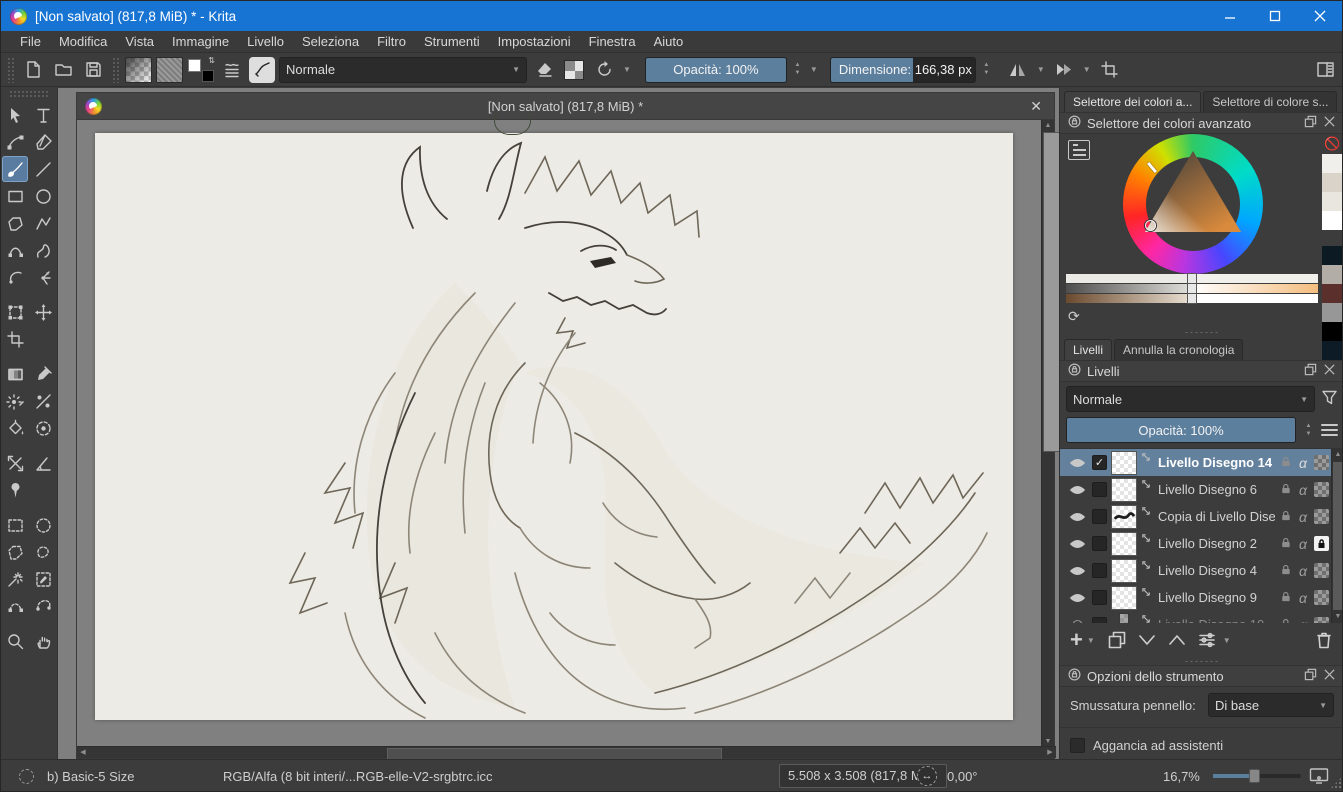  What do you see at coordinates (1181, 775) in the screenshot?
I see `zoom-level-value: 16,7%` at bounding box center [1181, 775].